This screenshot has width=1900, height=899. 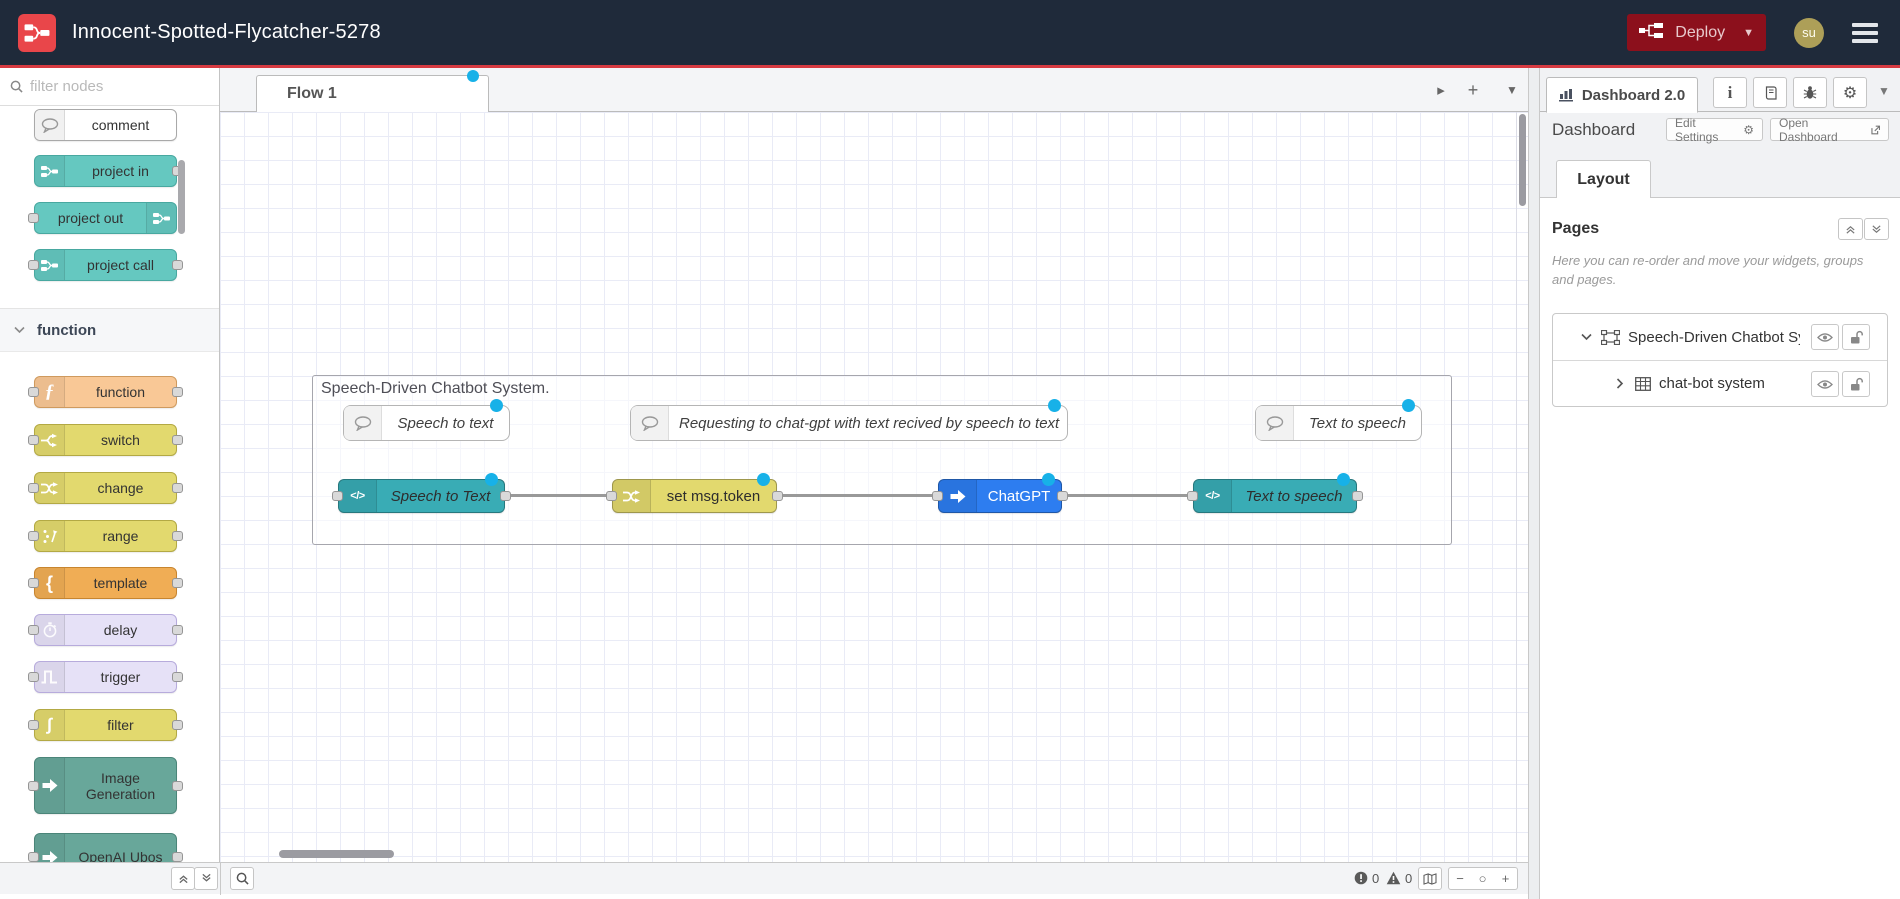 What do you see at coordinates (1460, 878) in the screenshot?
I see `zoom-out-button: −` at bounding box center [1460, 878].